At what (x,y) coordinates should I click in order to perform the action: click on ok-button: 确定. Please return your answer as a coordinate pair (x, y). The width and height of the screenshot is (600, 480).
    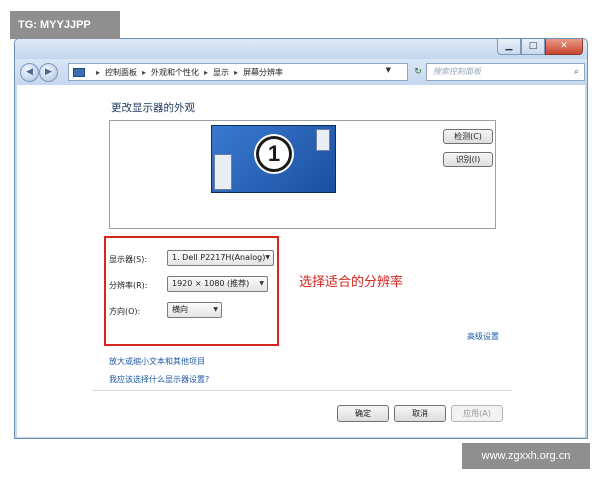
    Looking at the image, I should click on (363, 413).